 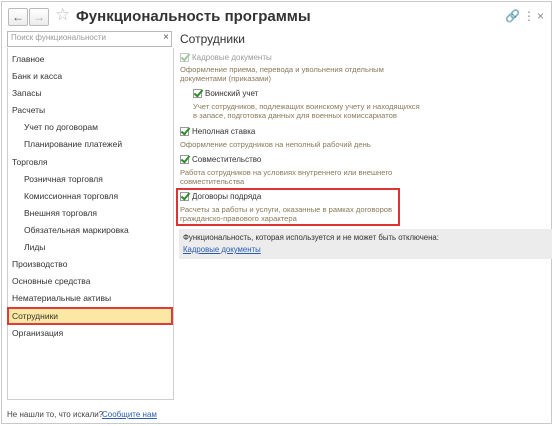 I want to click on search-box: ×, so click(x=89, y=39).